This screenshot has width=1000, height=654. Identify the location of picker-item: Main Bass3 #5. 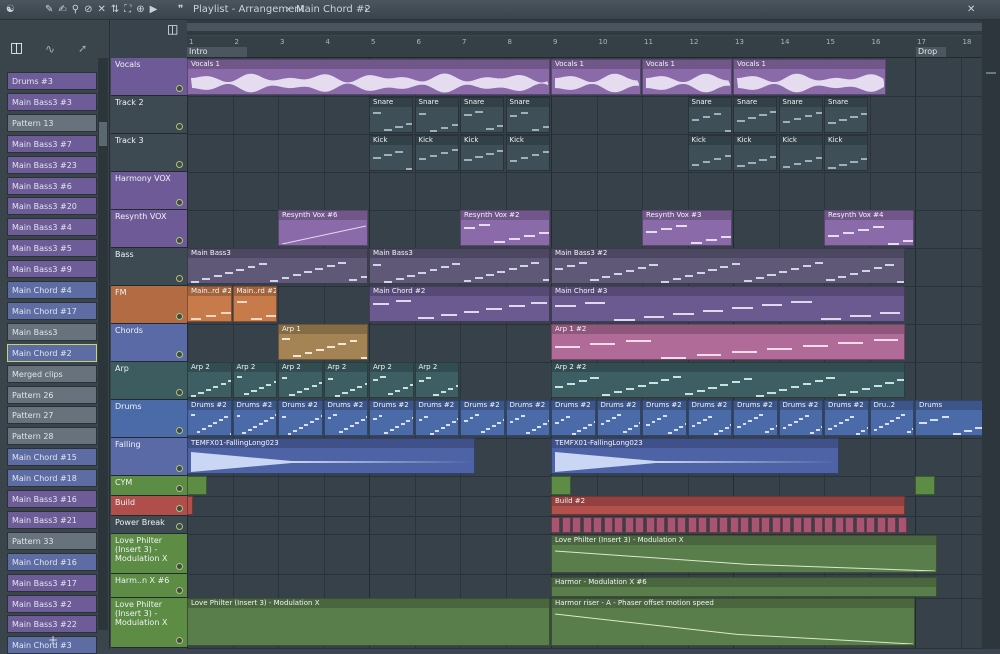
(52, 248).